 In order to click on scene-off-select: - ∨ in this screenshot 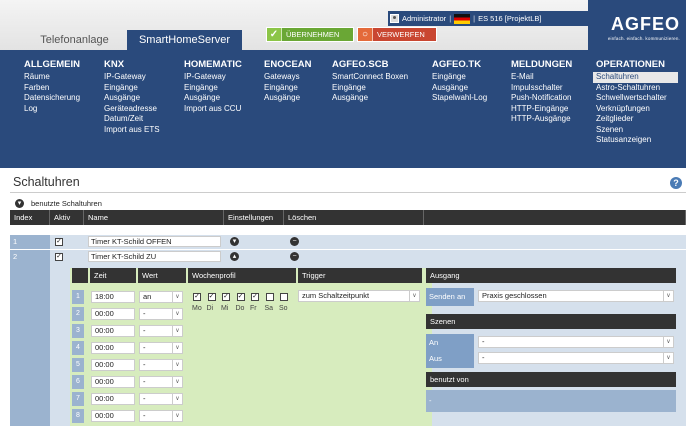, I will do `click(576, 358)`.